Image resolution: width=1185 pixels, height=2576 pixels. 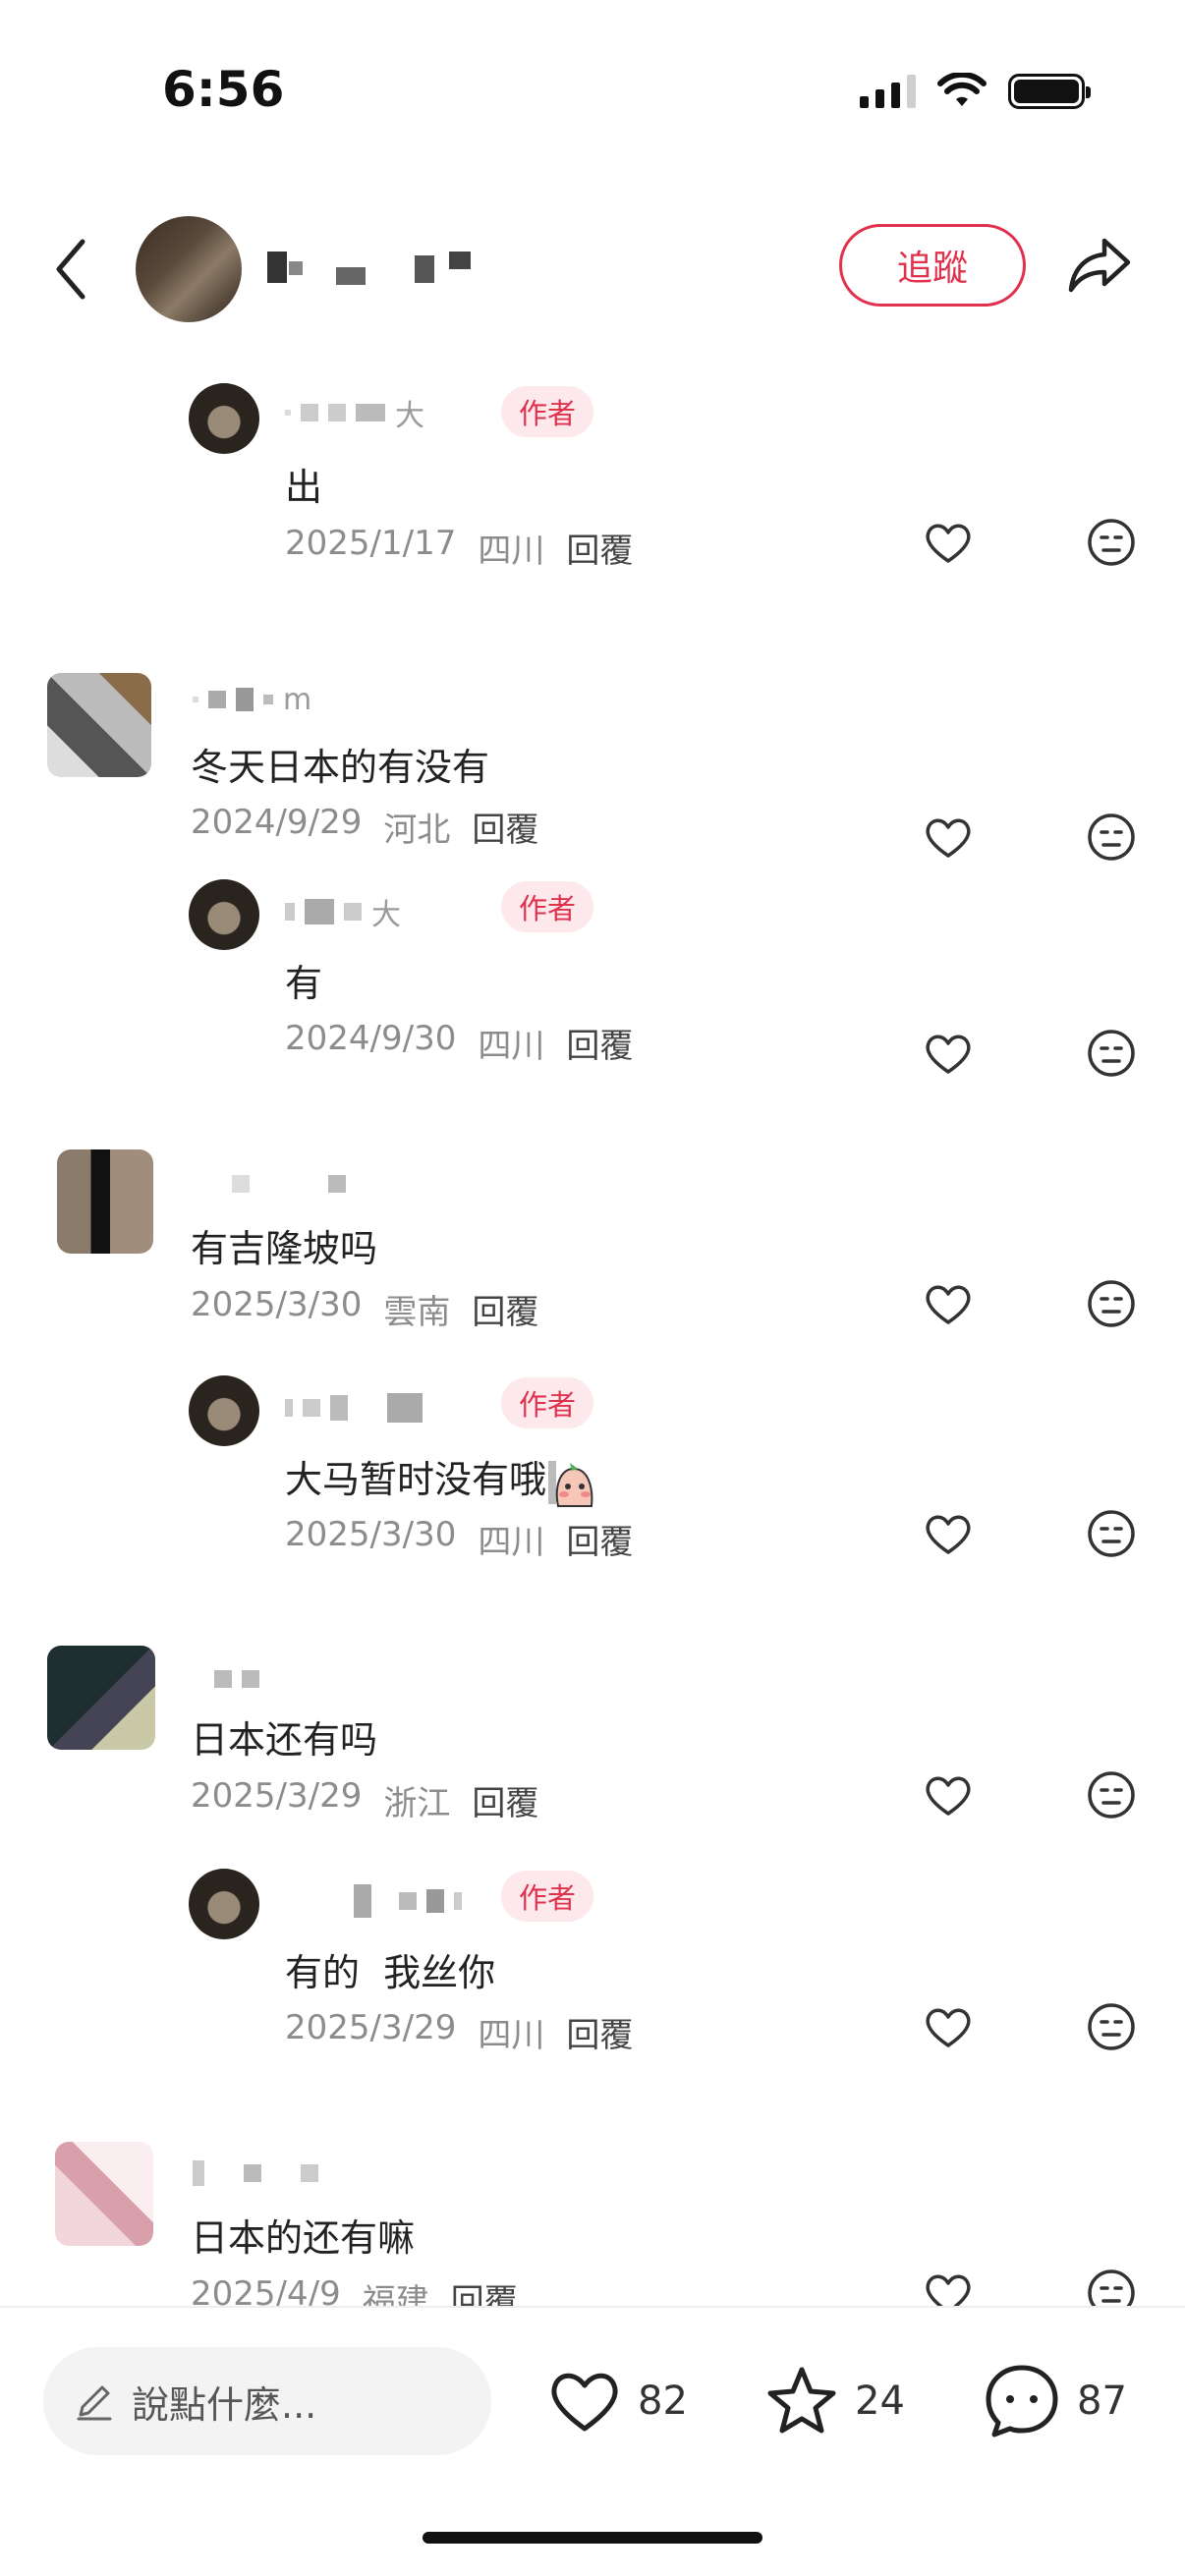 What do you see at coordinates (459, 2032) in the screenshot?
I see `comment-meta: 2025/3/29 四川 回覆` at bounding box center [459, 2032].